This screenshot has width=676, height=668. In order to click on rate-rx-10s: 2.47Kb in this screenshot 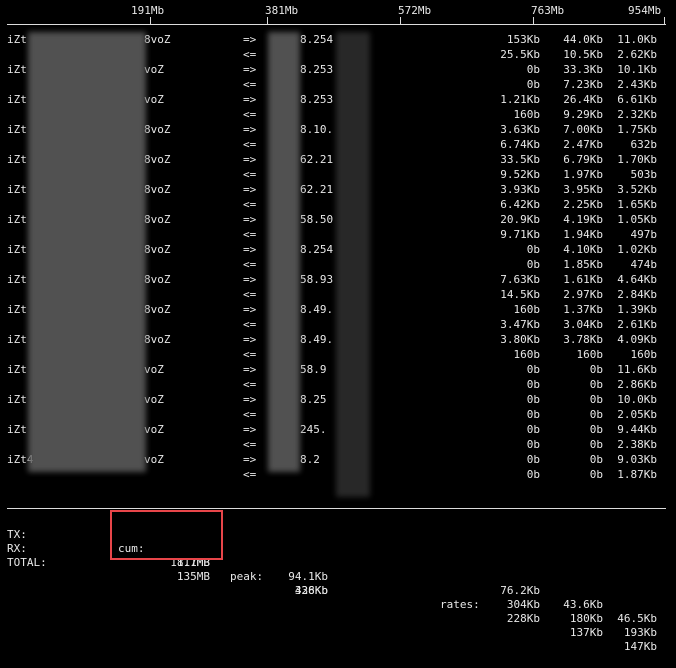, I will do `click(583, 144)`.